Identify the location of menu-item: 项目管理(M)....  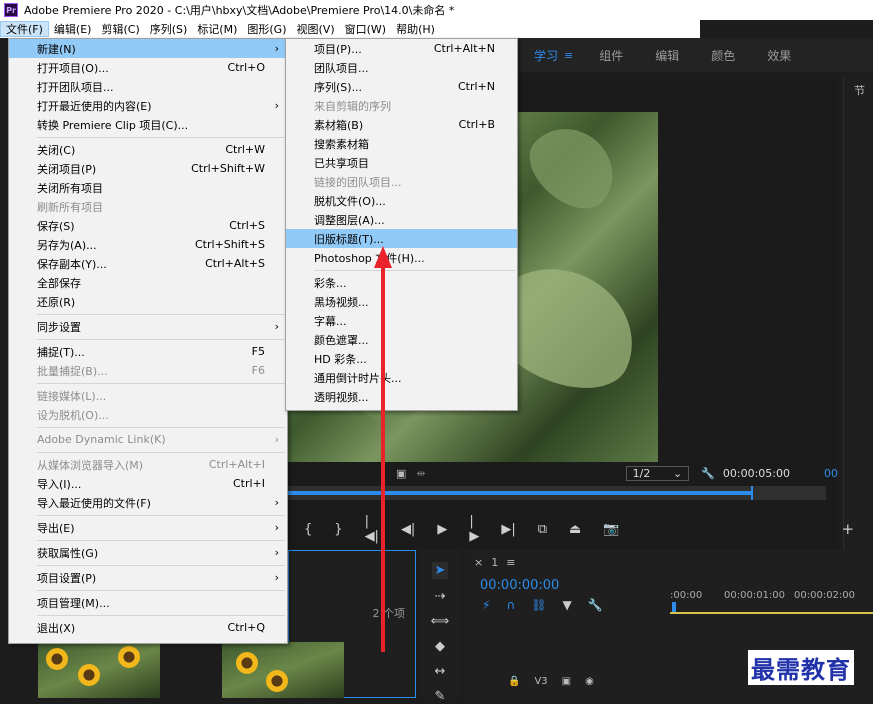
(148, 602).